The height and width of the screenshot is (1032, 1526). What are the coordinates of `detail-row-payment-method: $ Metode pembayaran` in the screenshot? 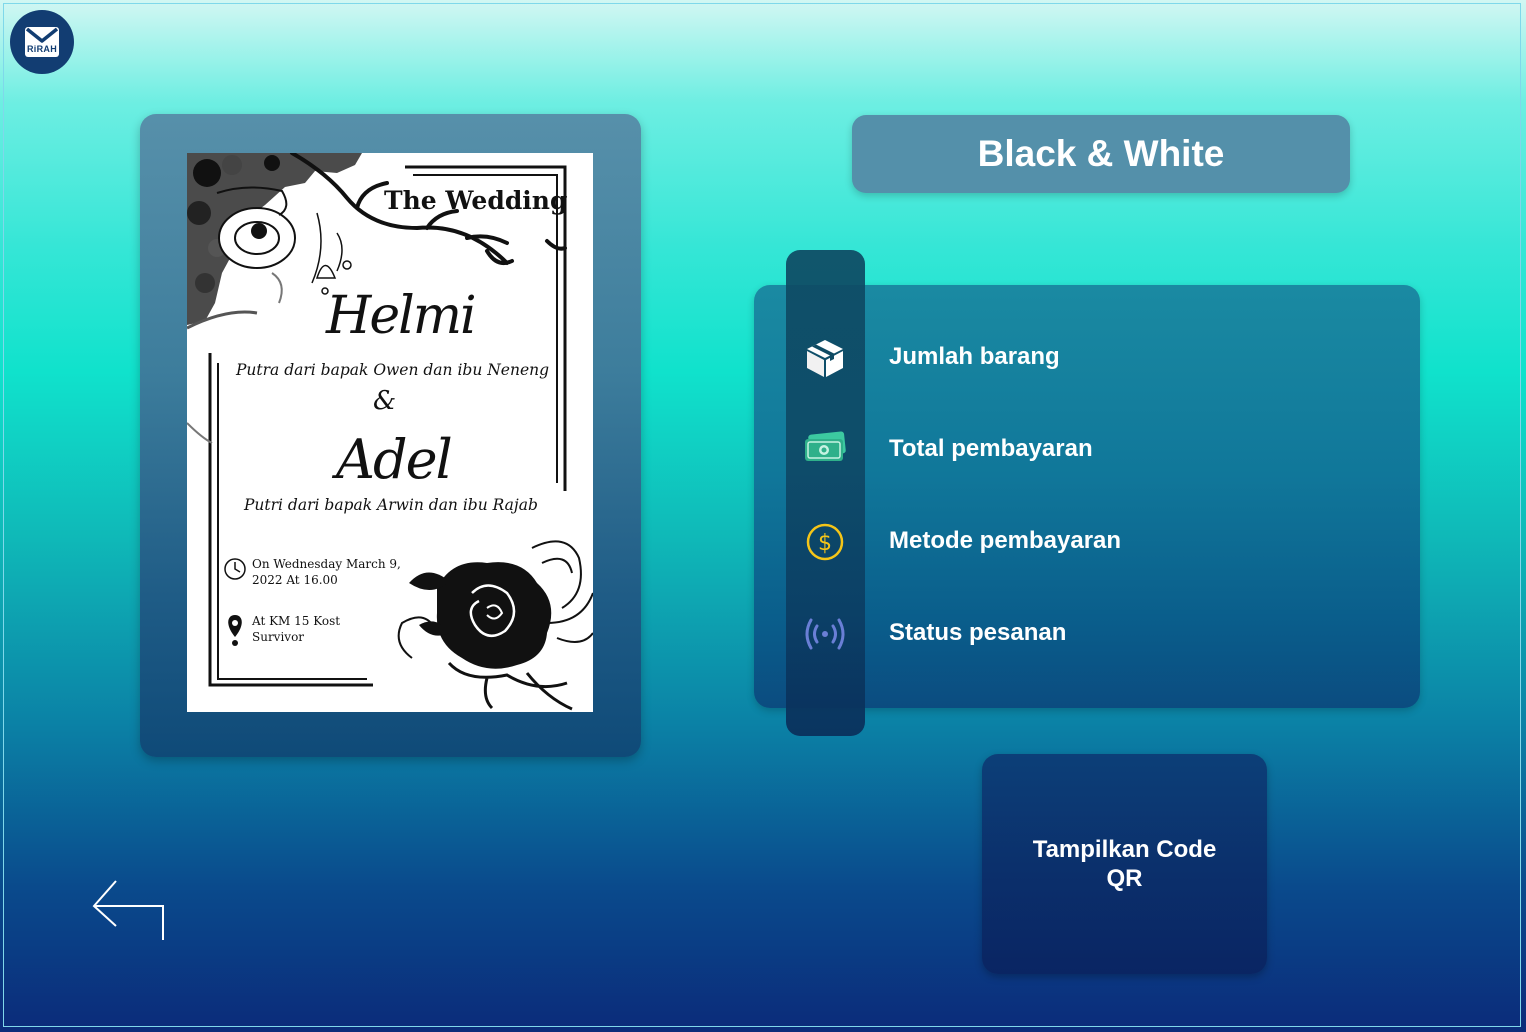 It's located at (763, 542).